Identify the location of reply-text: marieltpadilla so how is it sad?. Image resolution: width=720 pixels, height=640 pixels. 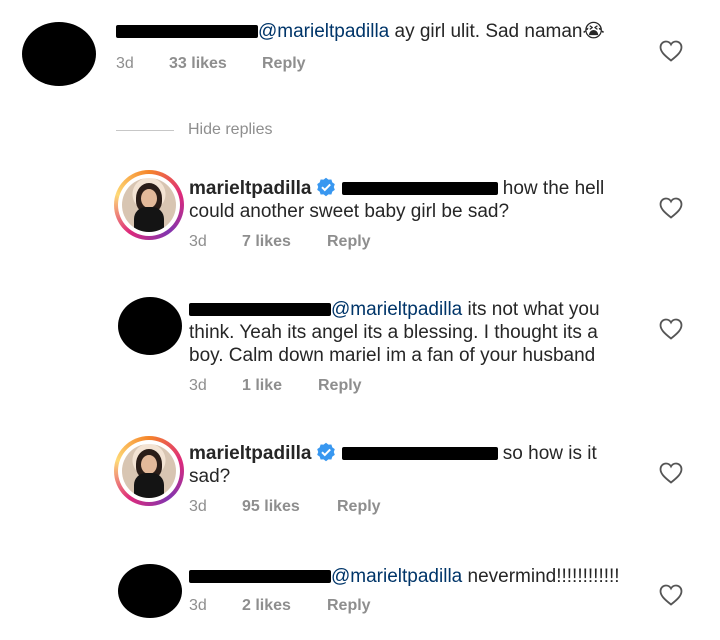
(393, 465).